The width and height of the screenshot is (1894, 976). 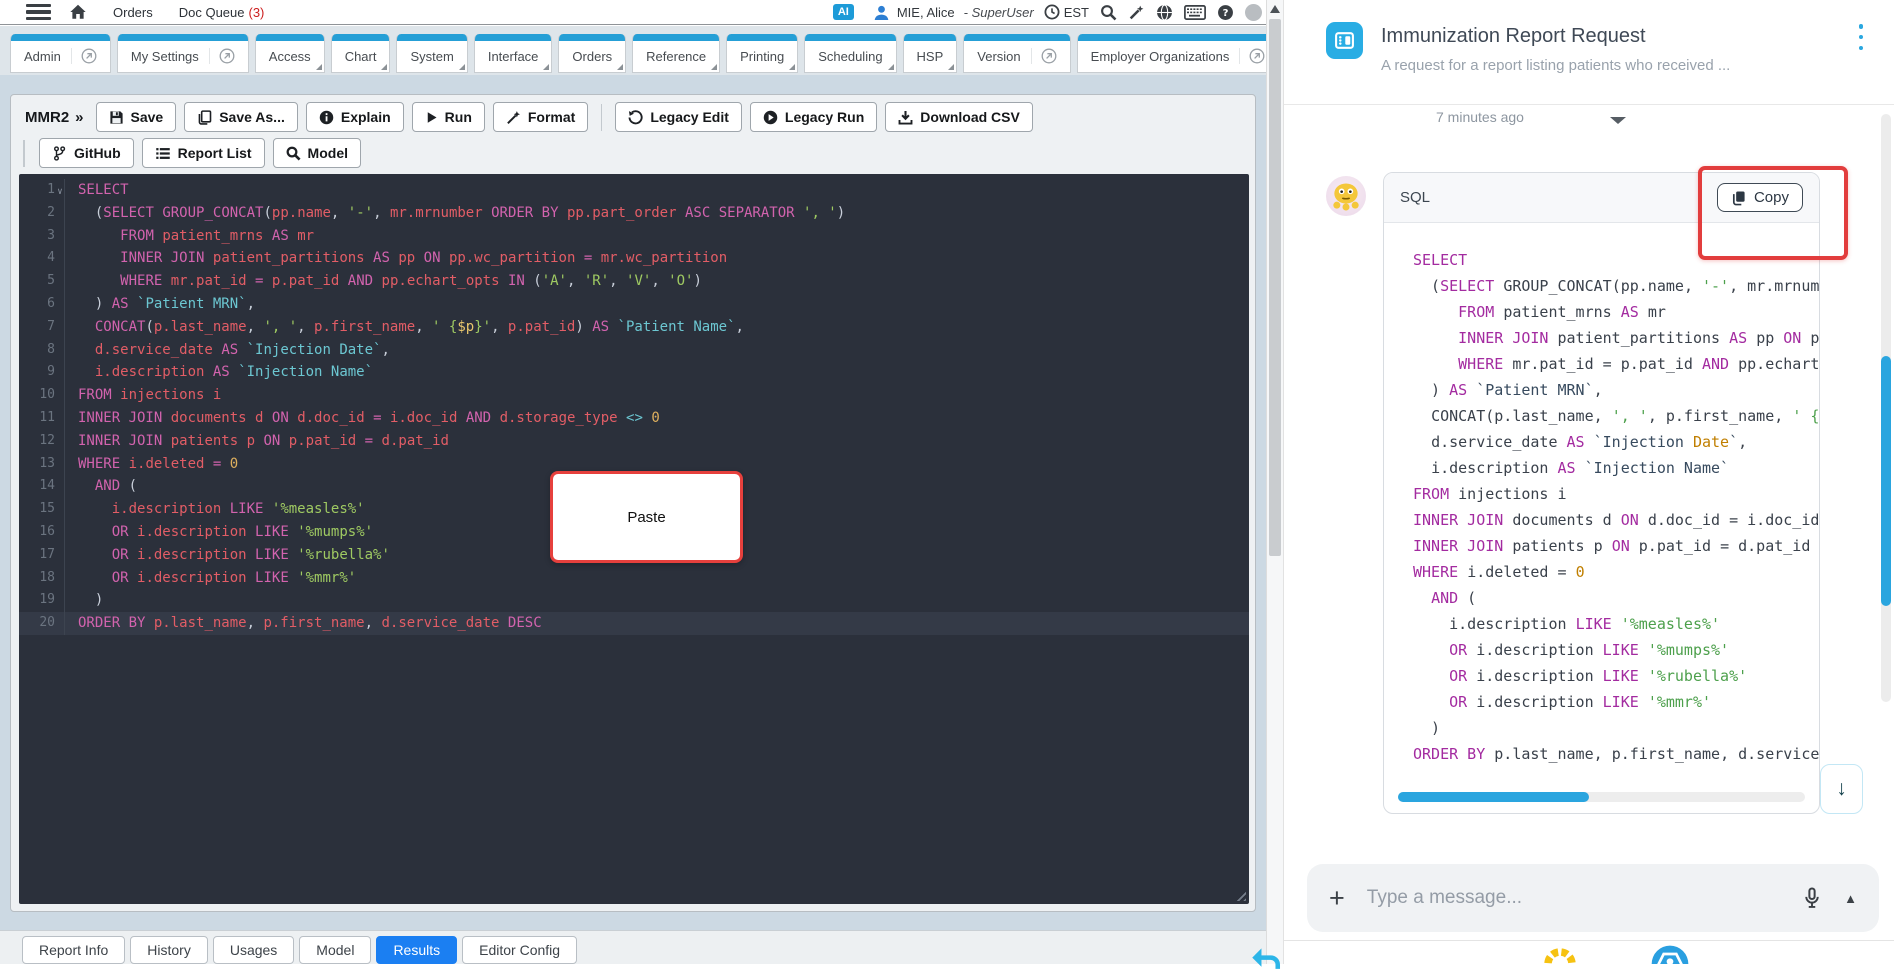 I want to click on format-button: Format, so click(x=540, y=117).